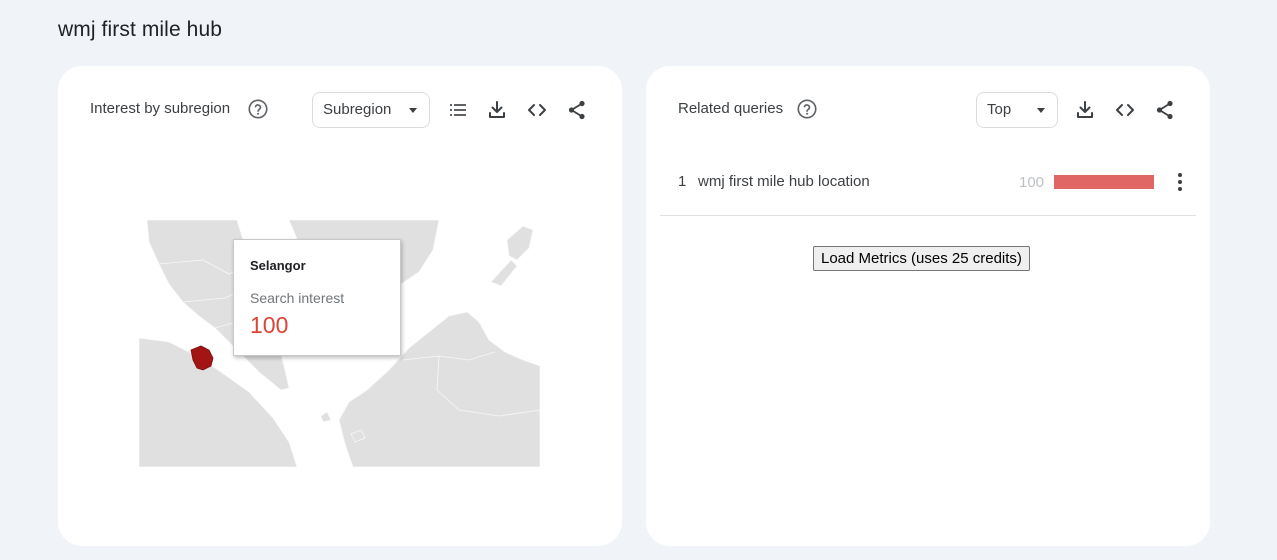 This screenshot has height=560, width=1277. I want to click on card-title: Interest by subregion, so click(160, 108).